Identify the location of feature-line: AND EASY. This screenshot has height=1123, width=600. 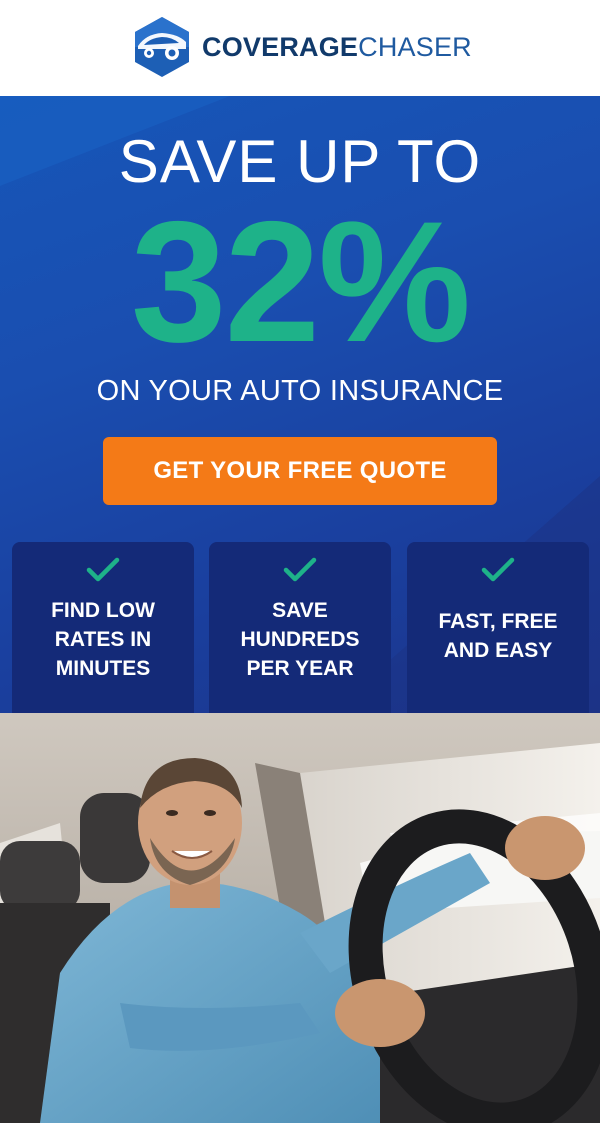
(498, 650).